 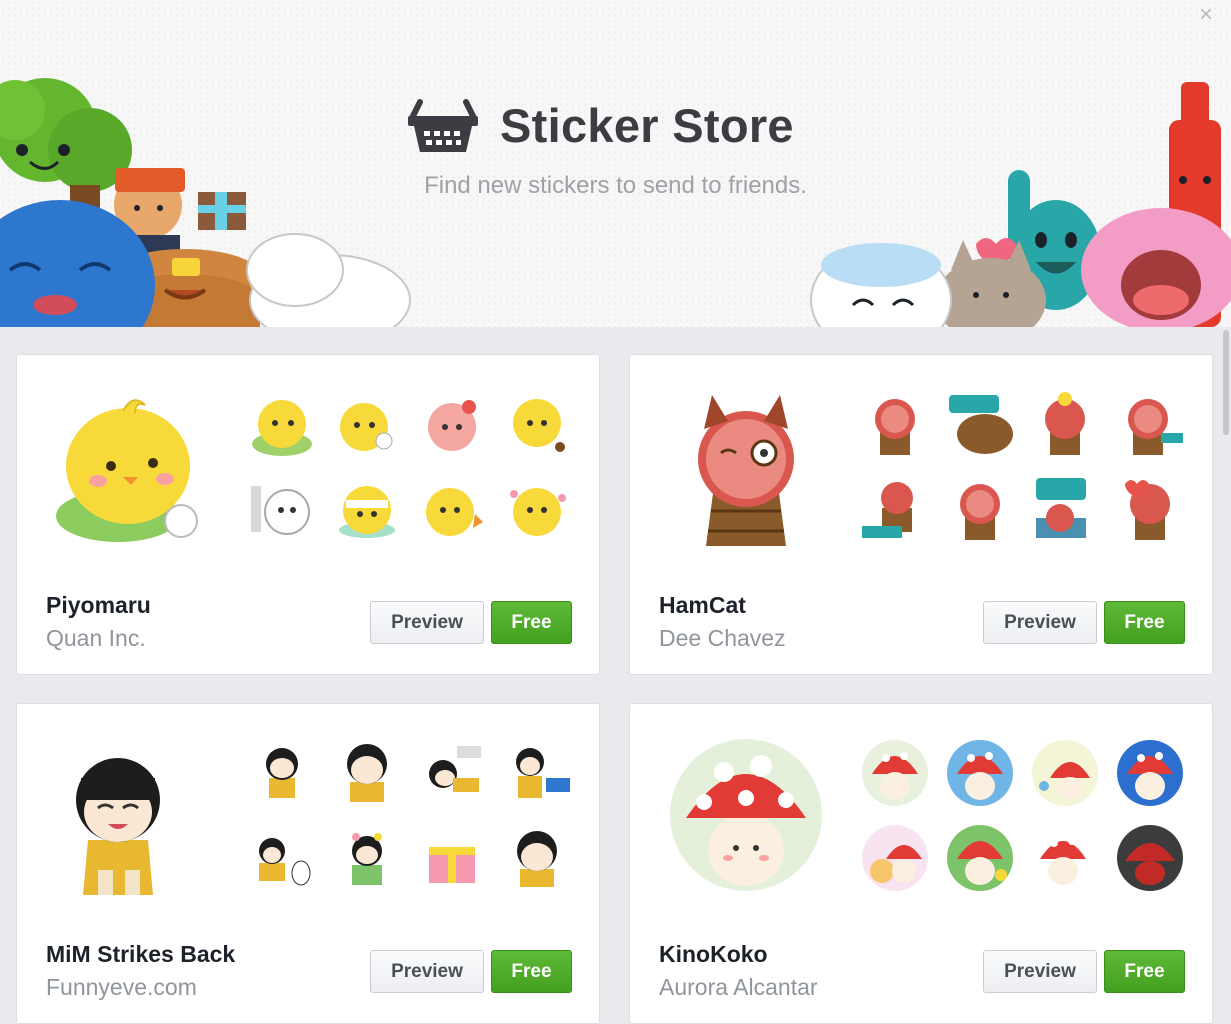 What do you see at coordinates (96, 638) in the screenshot?
I see `pack-author: Quan Inc.` at bounding box center [96, 638].